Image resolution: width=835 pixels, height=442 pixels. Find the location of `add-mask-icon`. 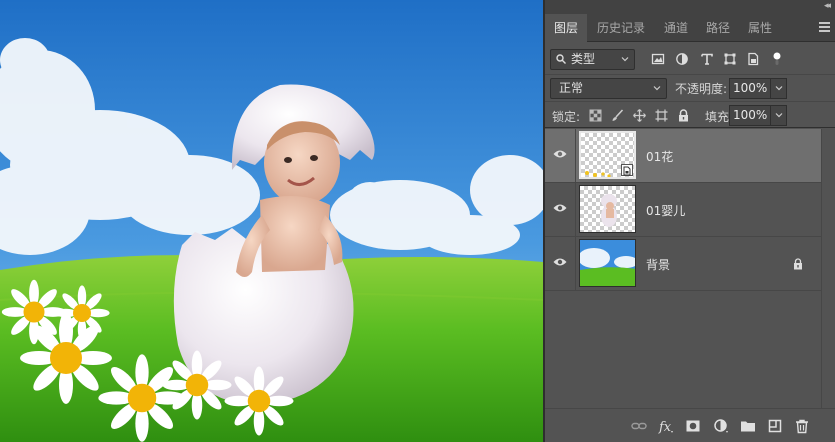

add-mask-icon is located at coordinates (693, 426).